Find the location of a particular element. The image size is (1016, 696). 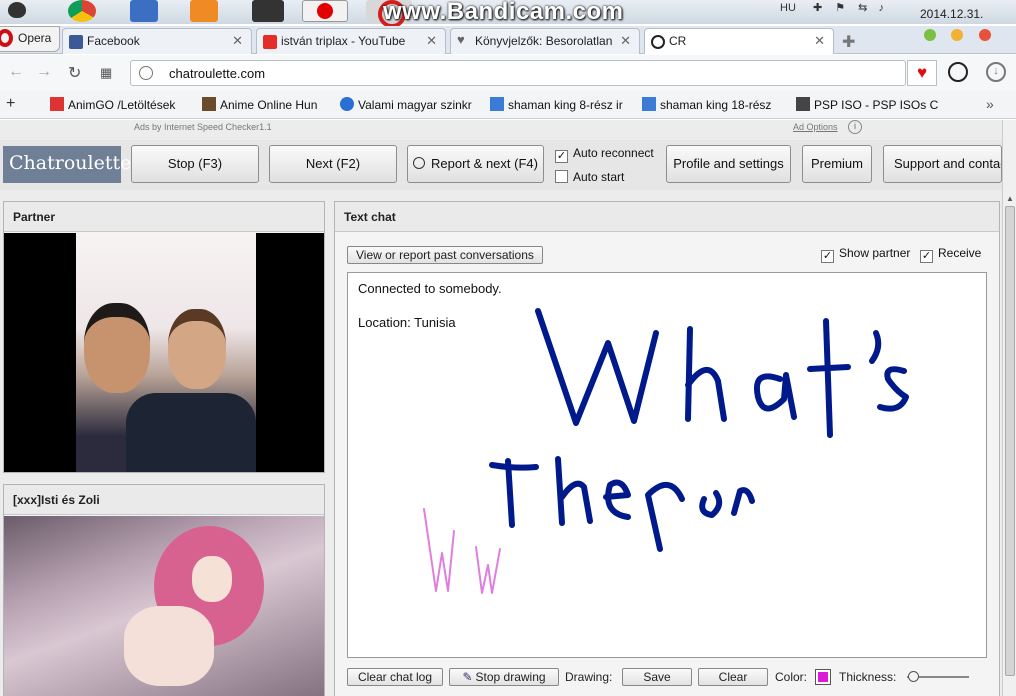

more-bookmarks-icon: » is located at coordinates (990, 104).